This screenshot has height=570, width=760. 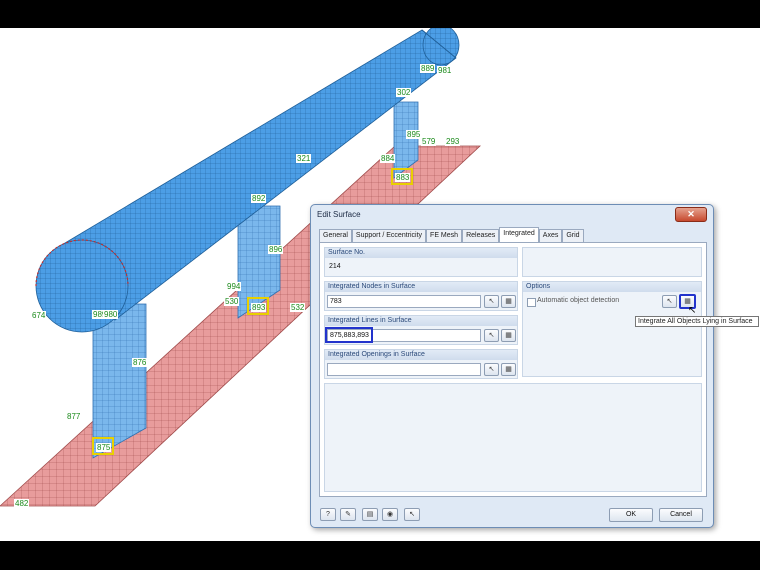 What do you see at coordinates (445, 70) in the screenshot?
I see `node-label: 981` at bounding box center [445, 70].